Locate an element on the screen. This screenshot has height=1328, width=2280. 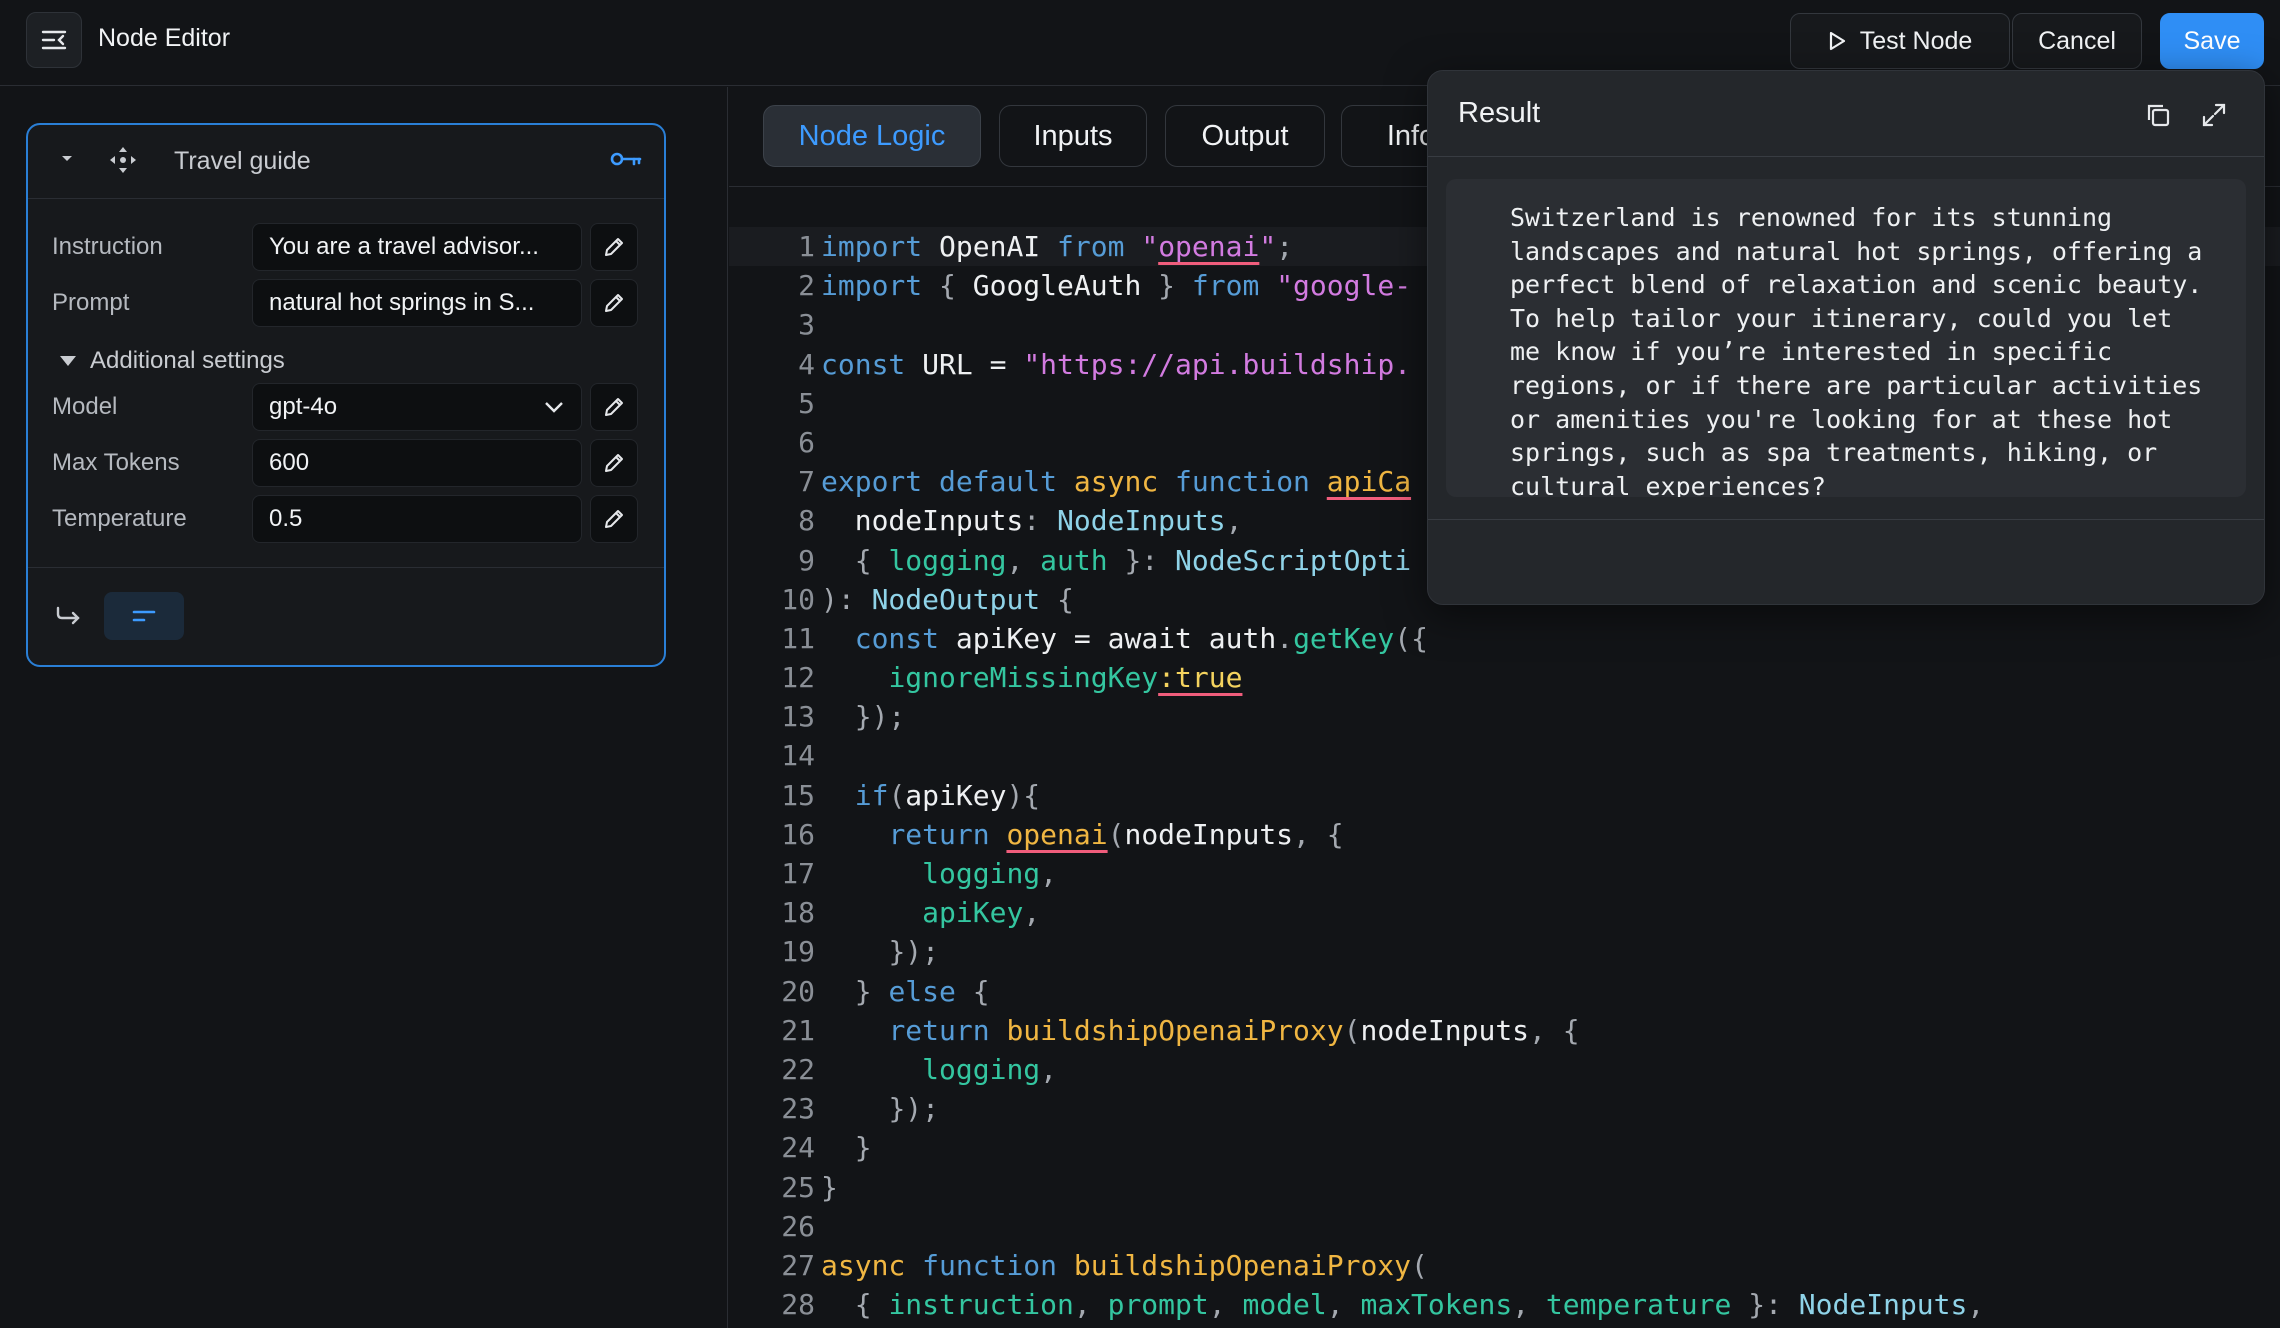
node-name: Travel guide is located at coordinates (242, 161).